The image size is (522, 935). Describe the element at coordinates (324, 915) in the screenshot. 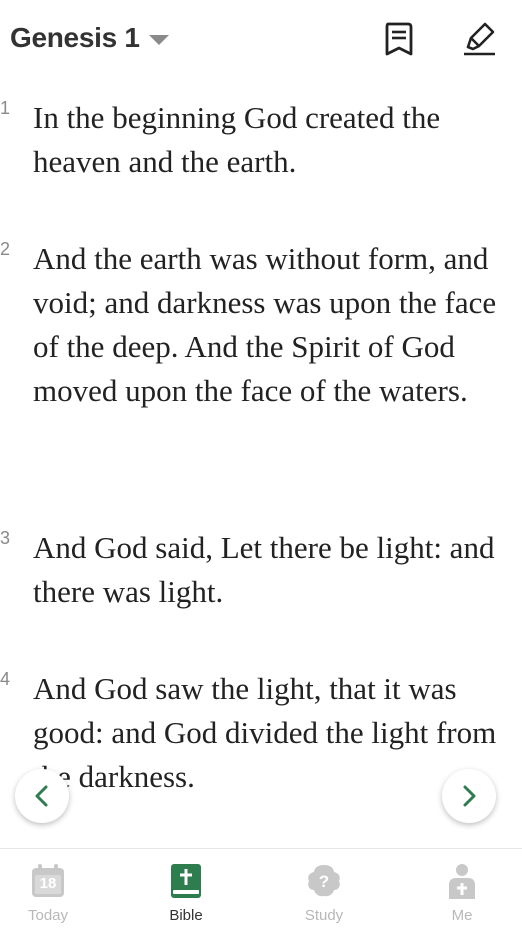

I see `tab-label: Study` at that location.